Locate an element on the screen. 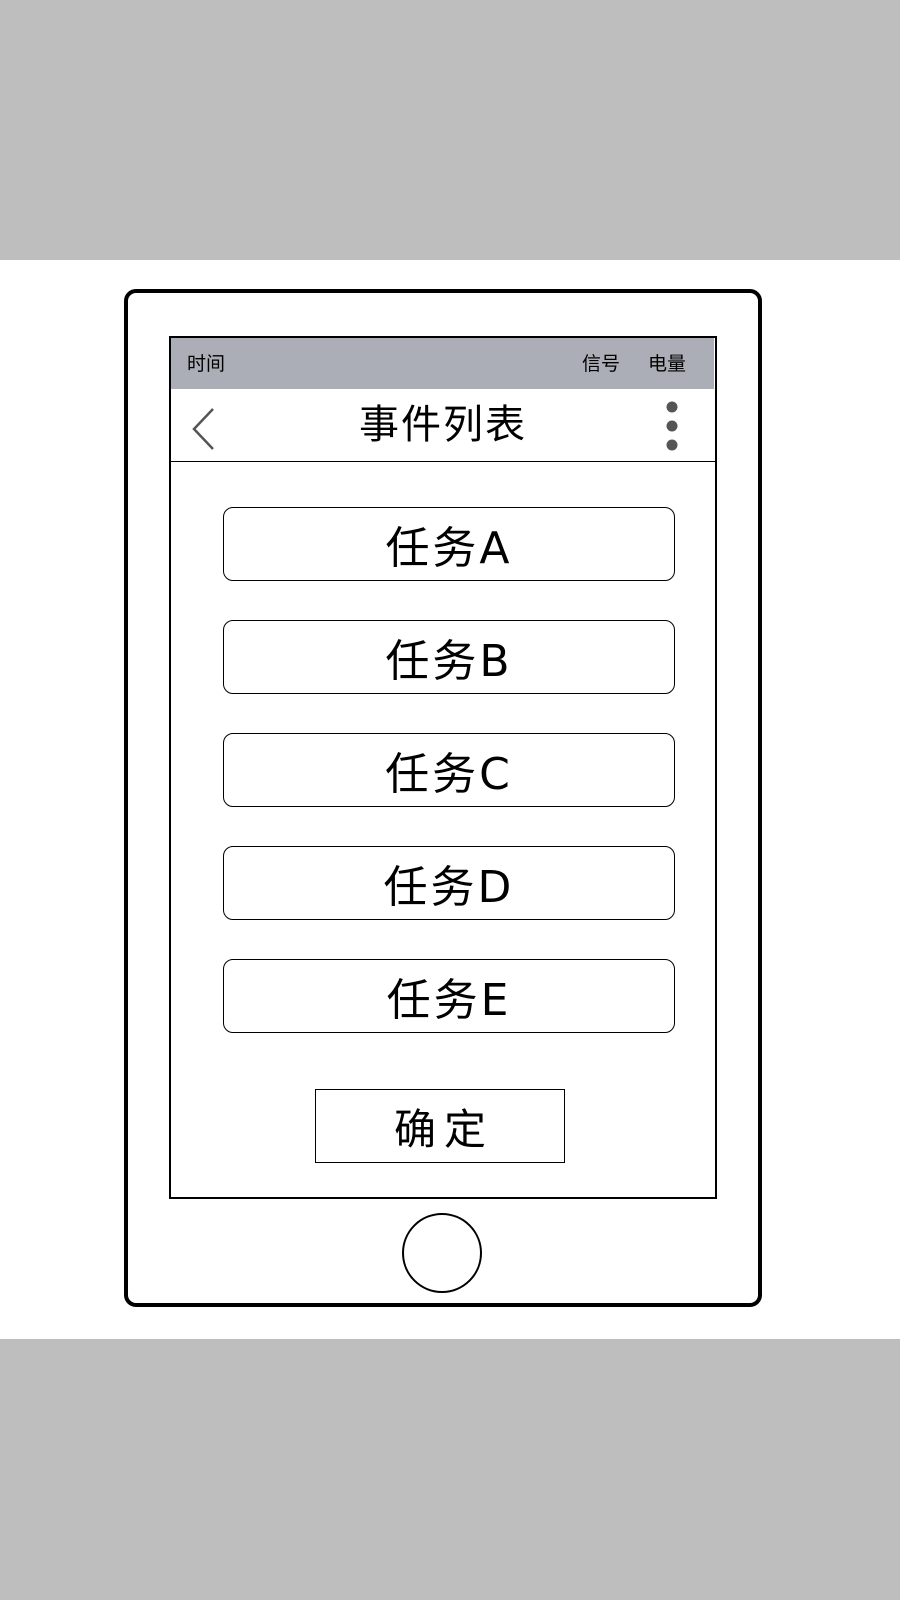 Image resolution: width=900 pixels, height=1600 pixels. chevron-left-icon is located at coordinates (204, 429).